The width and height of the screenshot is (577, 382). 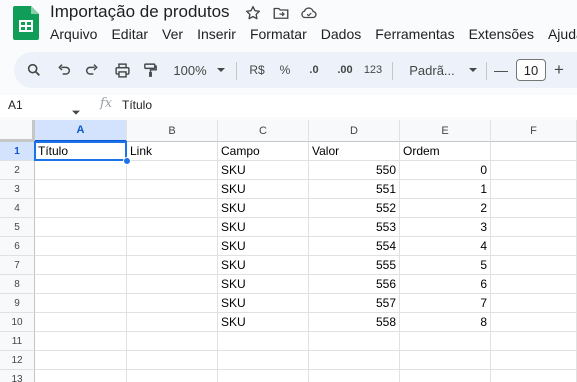 I want to click on cell-d12, so click(x=354, y=360).